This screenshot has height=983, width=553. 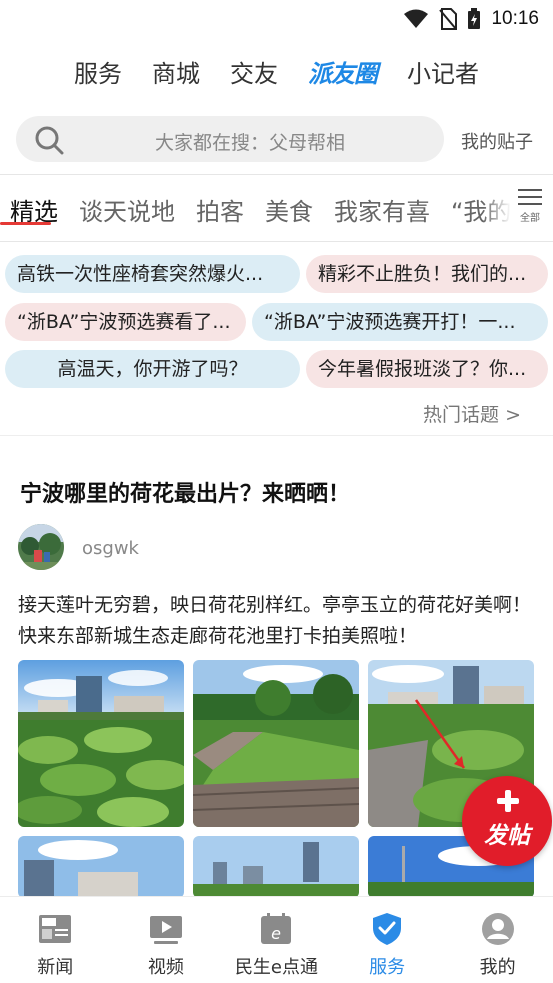 I want to click on all-categories-button: 全部, so click(x=530, y=208).